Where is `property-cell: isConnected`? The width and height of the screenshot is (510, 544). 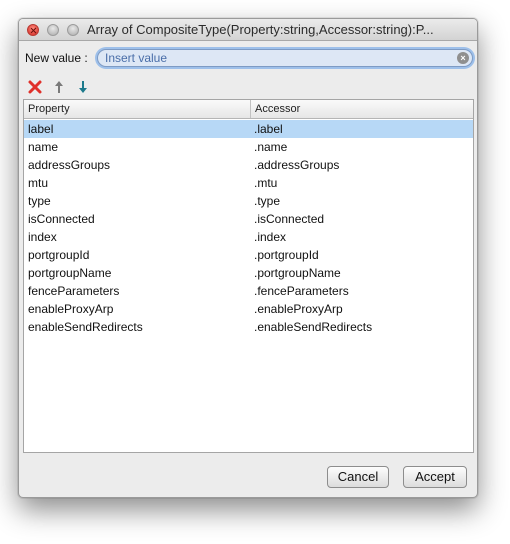
property-cell: isConnected is located at coordinates (61, 219).